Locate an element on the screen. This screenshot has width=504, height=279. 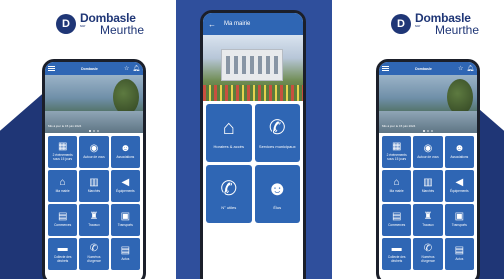
tile-hours-access: ⌂ Horaires & accès is located at coordinates (229, 133).